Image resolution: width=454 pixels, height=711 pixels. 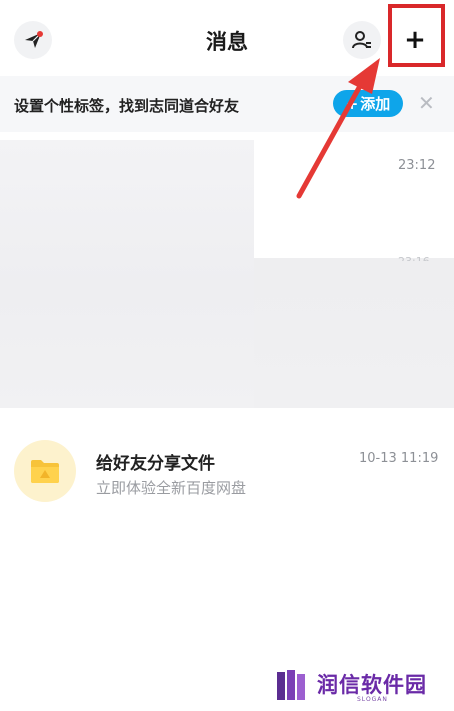 What do you see at coordinates (352, 103) in the screenshot?
I see `plus-small-icon: +` at bounding box center [352, 103].